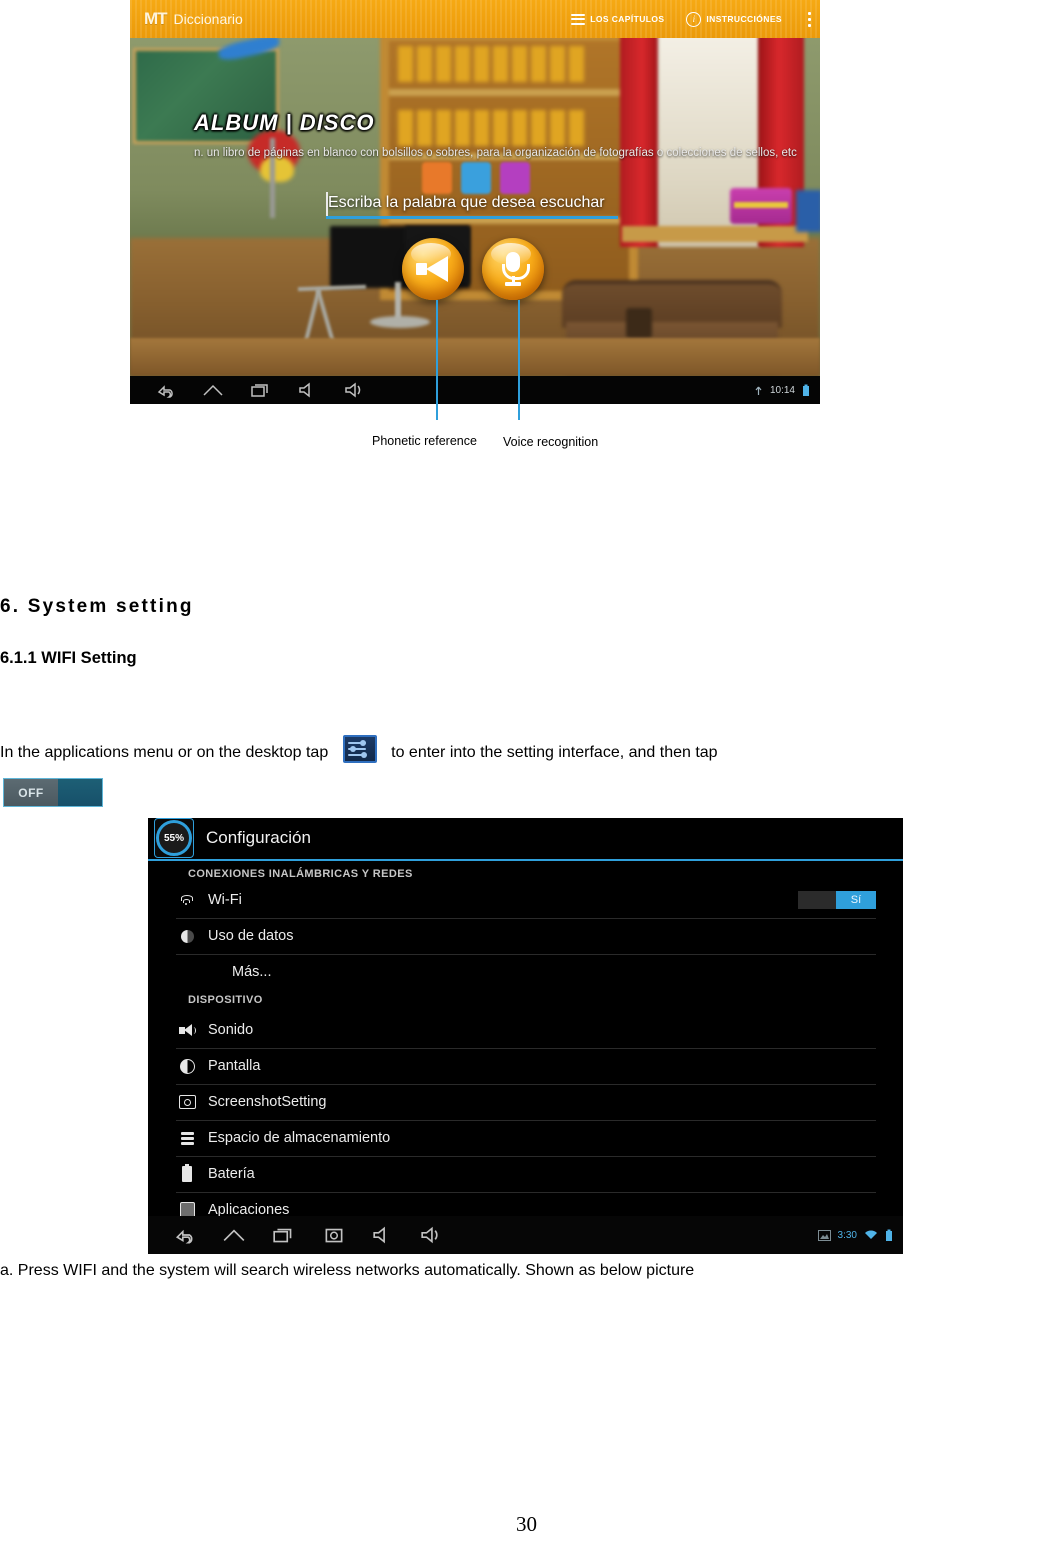  I want to click on screenshot-icon, so click(334, 1235).